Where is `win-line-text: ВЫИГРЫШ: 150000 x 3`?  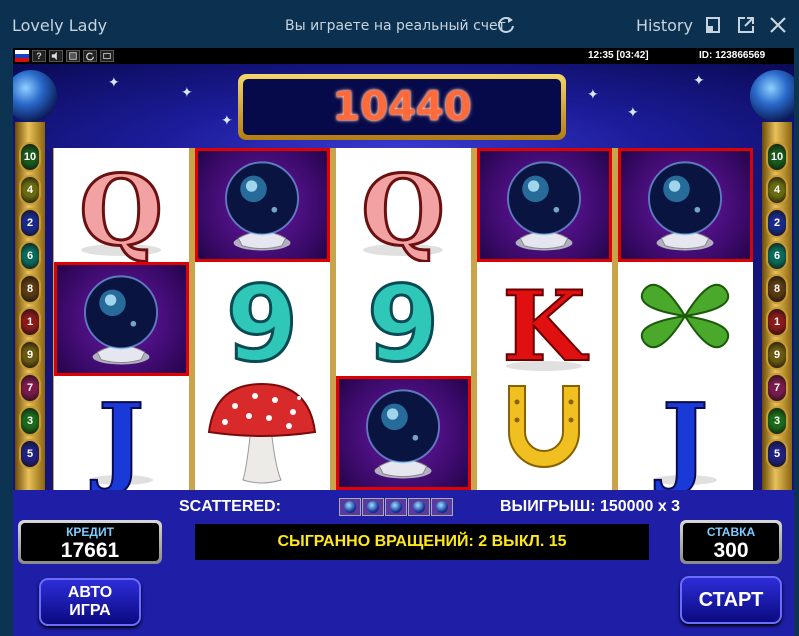
win-line-text: ВЫИГРЫШ: 150000 x 3 is located at coordinates (590, 506).